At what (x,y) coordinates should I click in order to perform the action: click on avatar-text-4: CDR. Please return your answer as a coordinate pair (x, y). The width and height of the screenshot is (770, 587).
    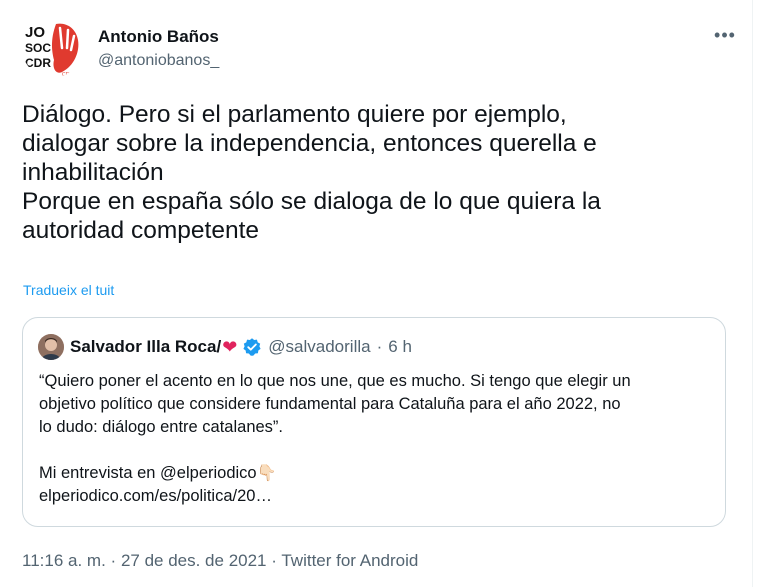
    Looking at the image, I should click on (67, 75).